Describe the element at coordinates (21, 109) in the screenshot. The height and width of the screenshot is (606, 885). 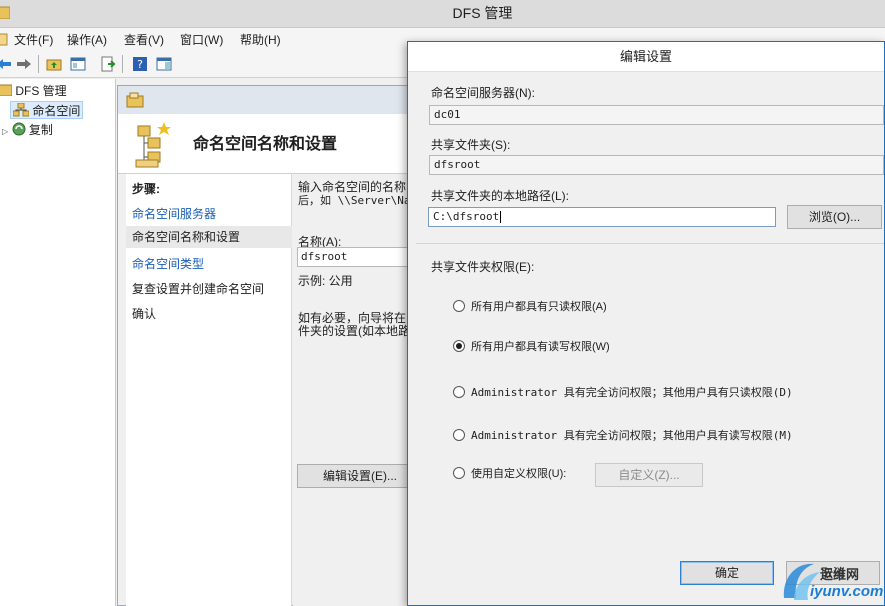
I see `namespace-icon` at that location.